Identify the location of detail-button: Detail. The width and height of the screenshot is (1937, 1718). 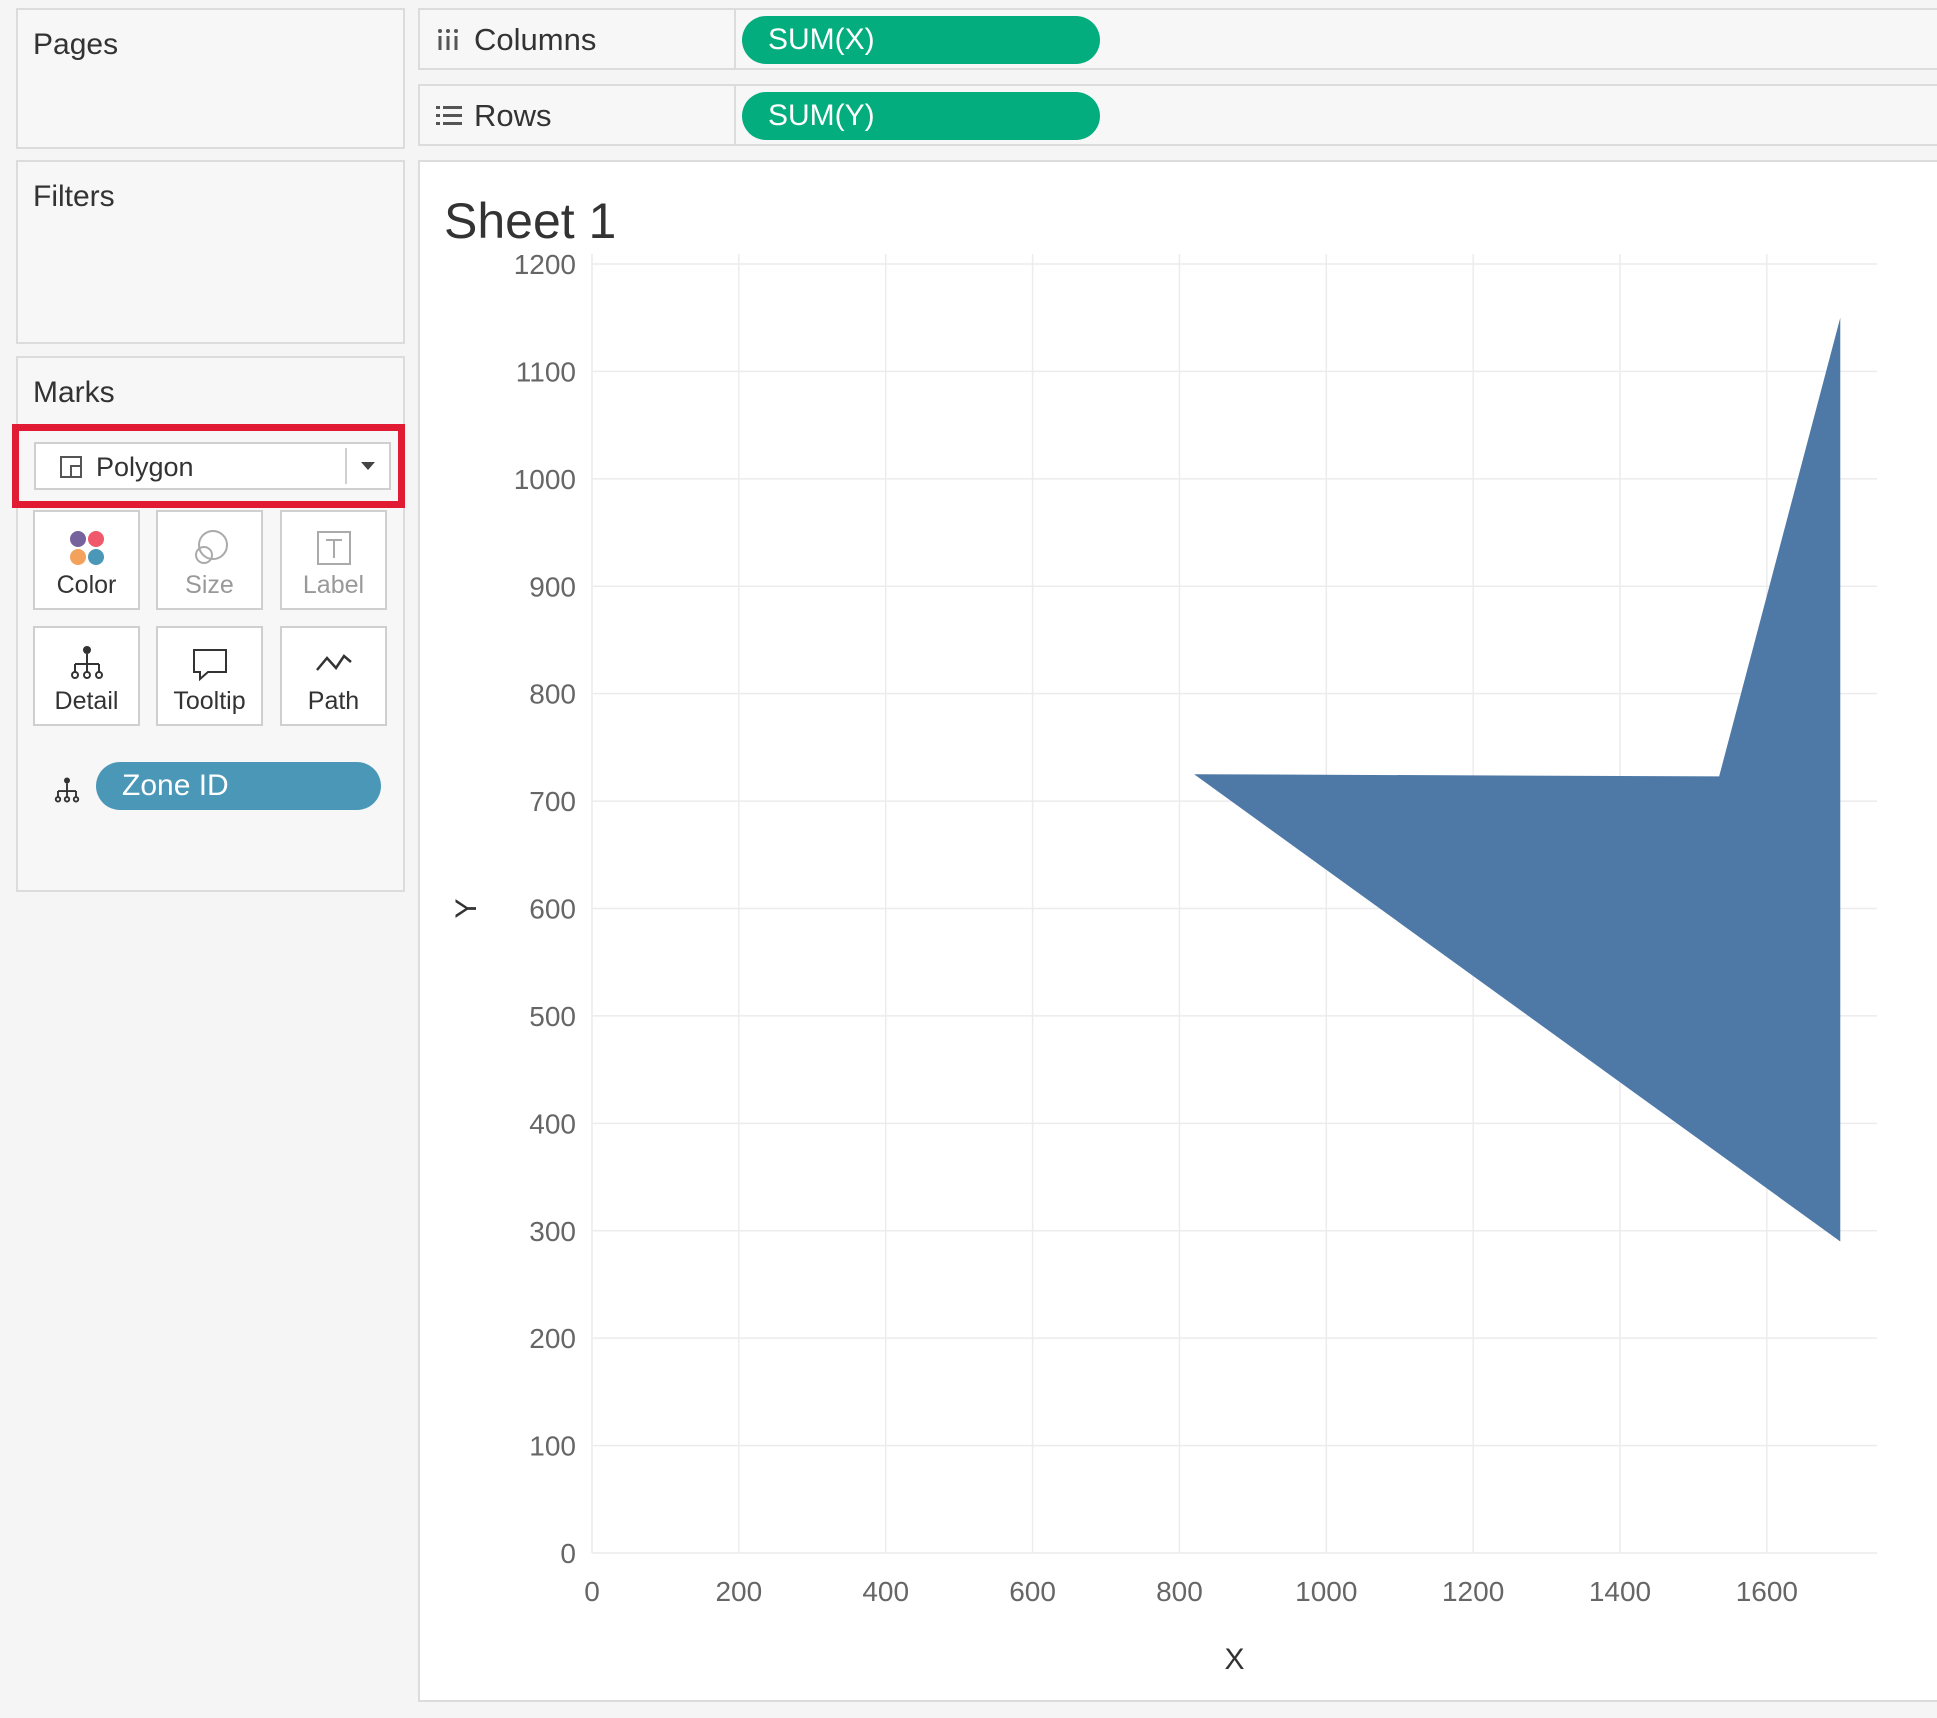
(86, 676).